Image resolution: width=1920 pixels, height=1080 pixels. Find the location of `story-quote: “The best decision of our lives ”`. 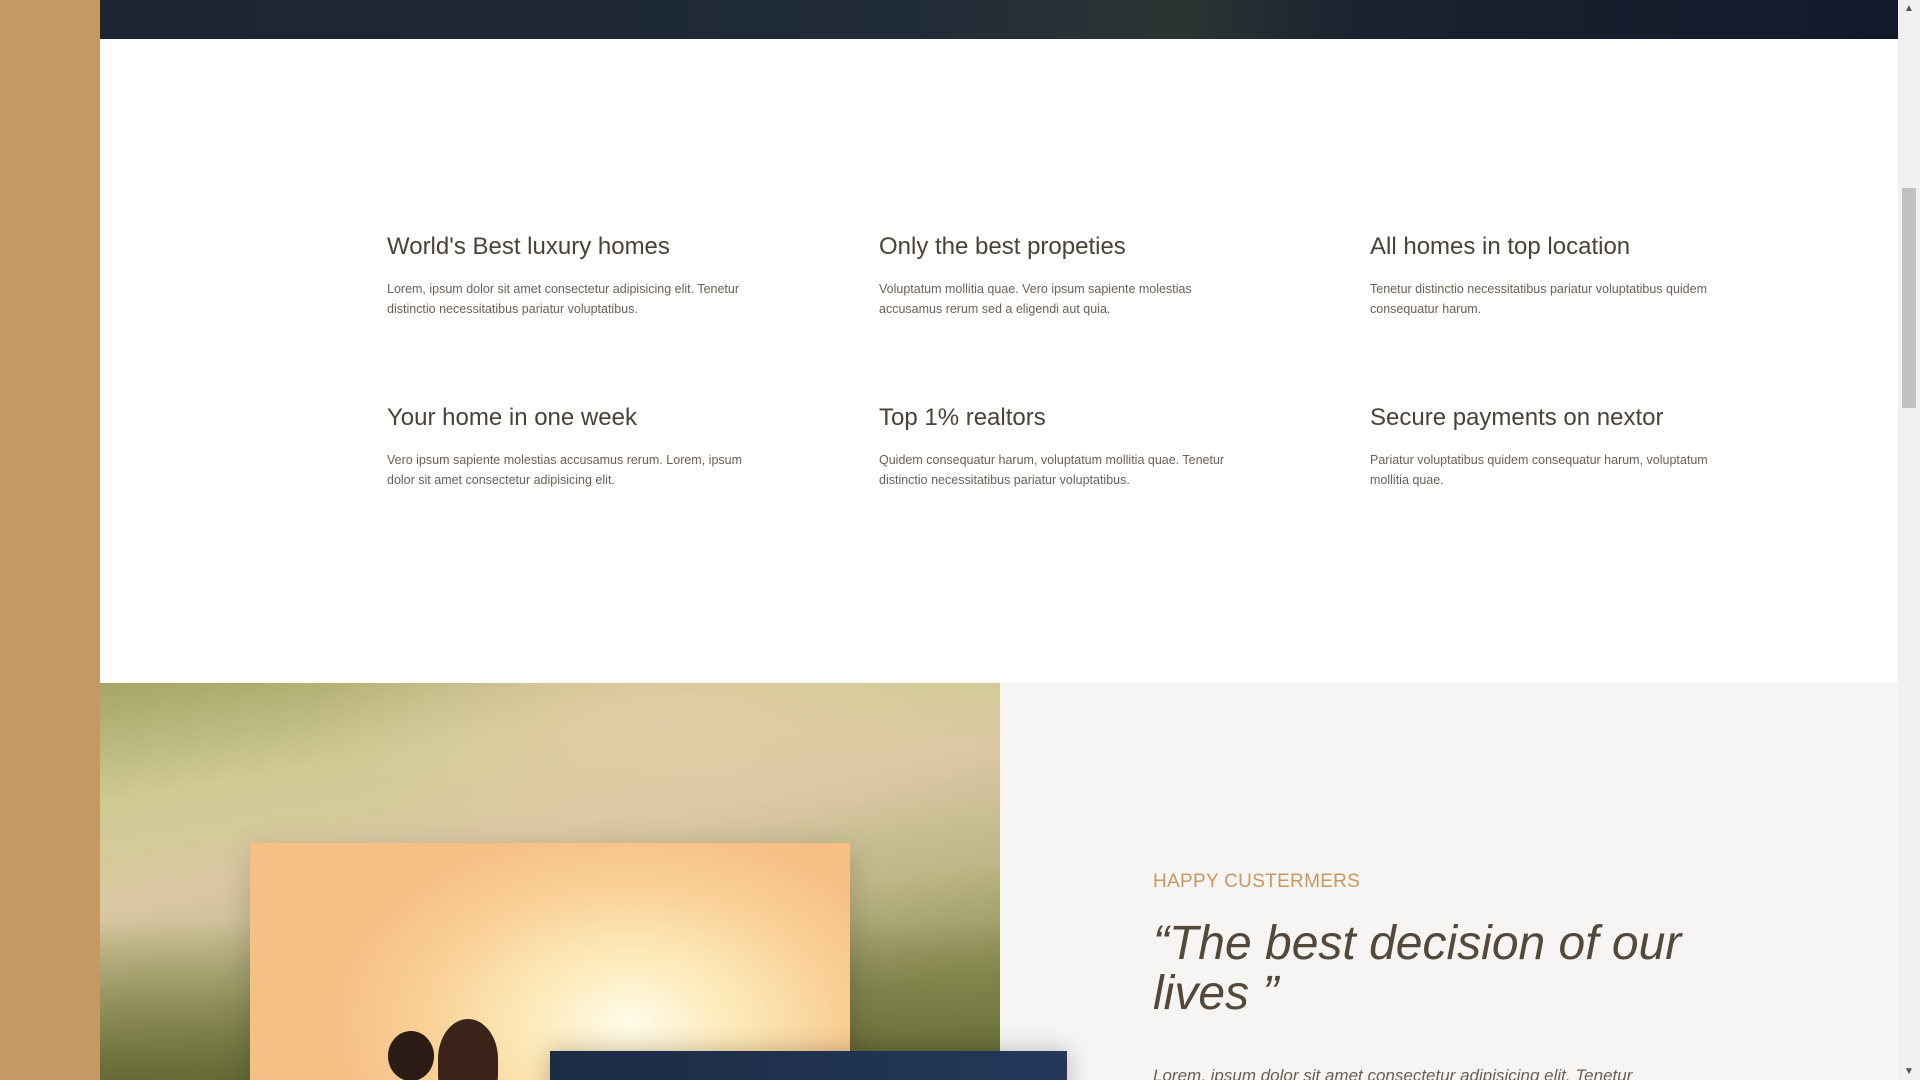

story-quote: “The best decision of our lives ” is located at coordinates (1417, 968).